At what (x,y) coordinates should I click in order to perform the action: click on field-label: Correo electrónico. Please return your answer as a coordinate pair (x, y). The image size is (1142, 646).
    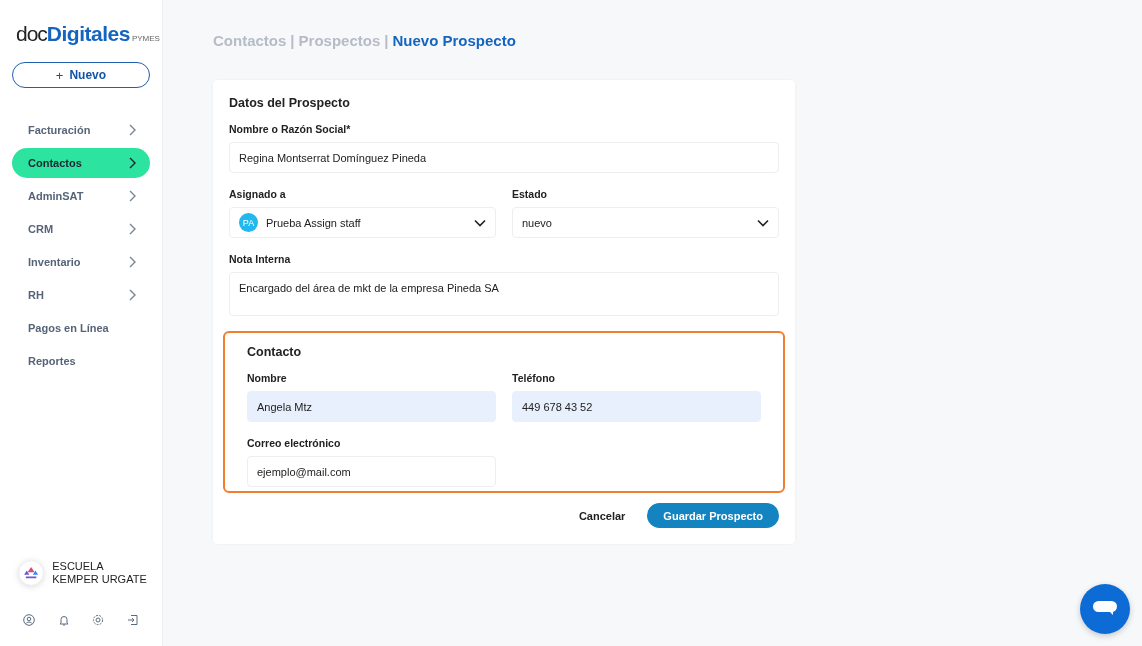
    Looking at the image, I should click on (294, 443).